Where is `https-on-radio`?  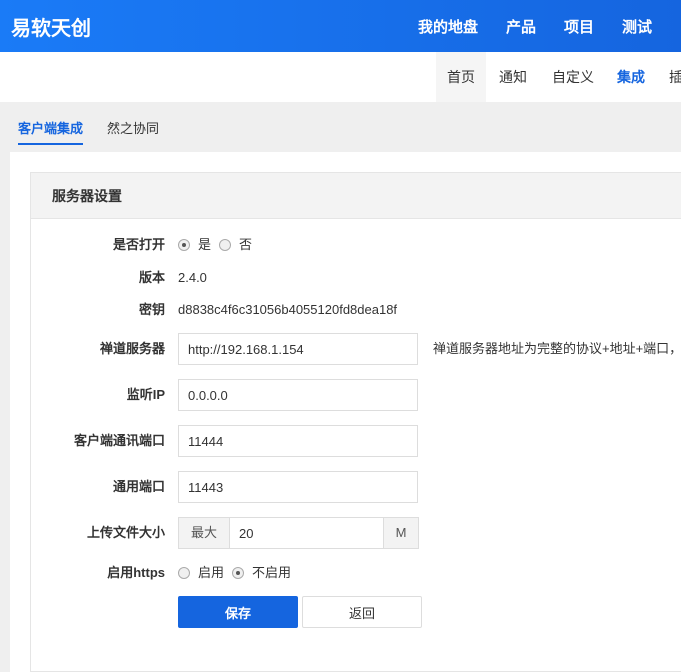
https-on-radio is located at coordinates (184, 573).